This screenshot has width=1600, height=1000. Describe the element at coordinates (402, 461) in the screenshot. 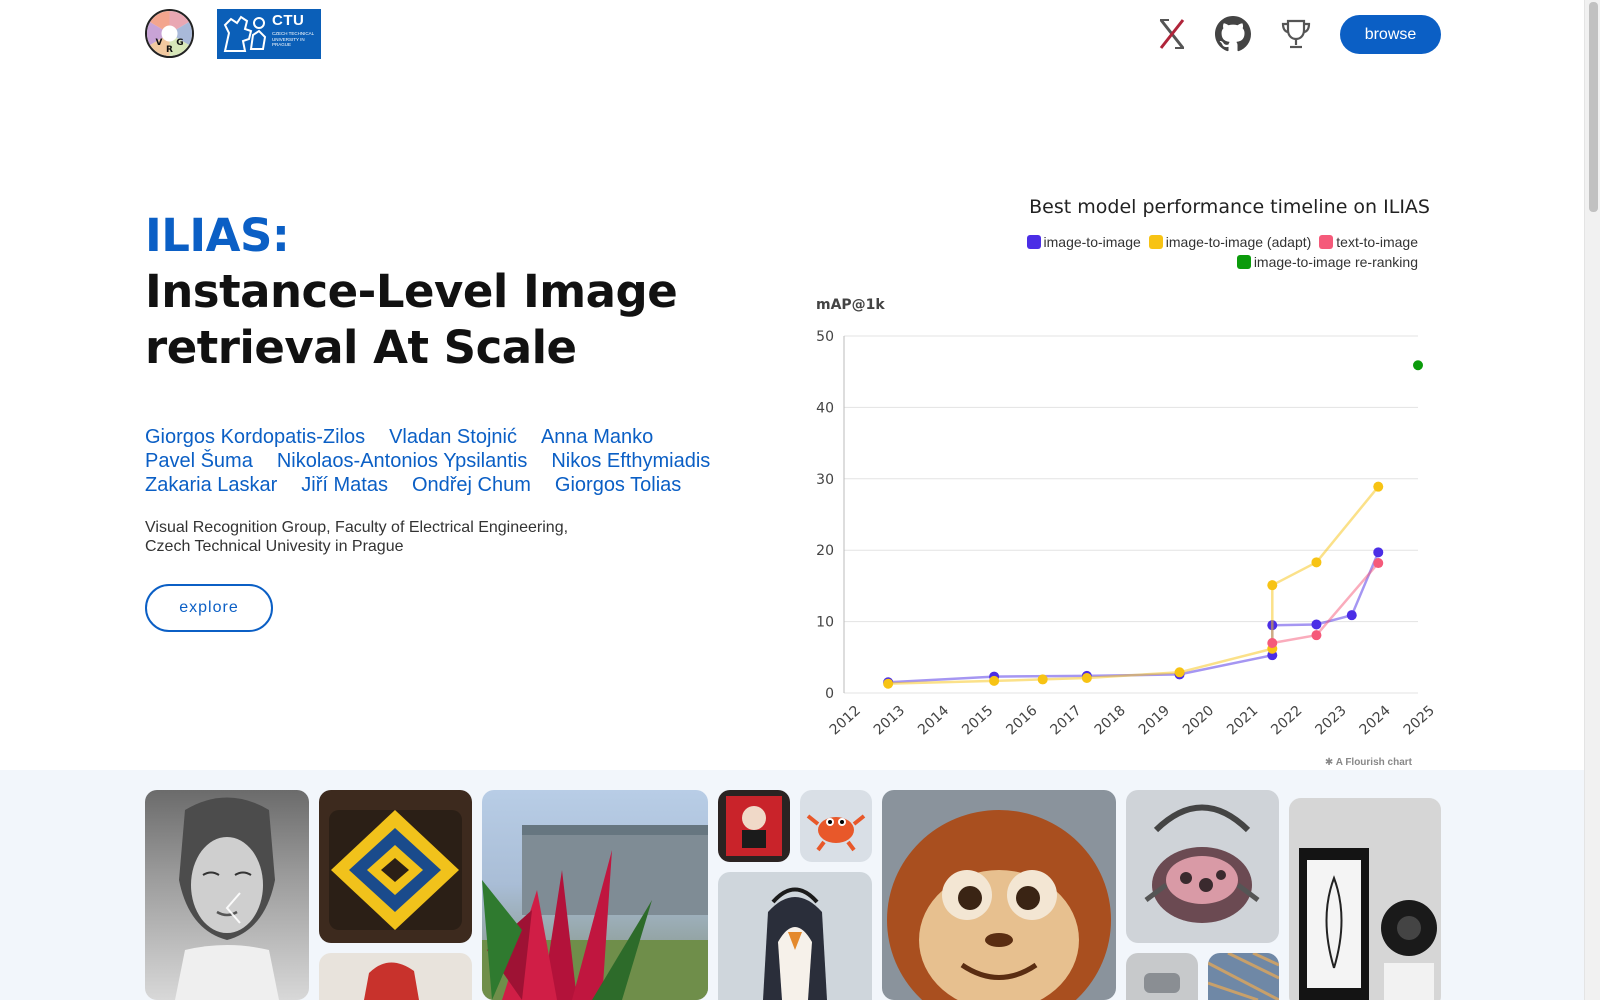

I see `author-link: Nikolaos-Antonios Ypsilantis` at that location.